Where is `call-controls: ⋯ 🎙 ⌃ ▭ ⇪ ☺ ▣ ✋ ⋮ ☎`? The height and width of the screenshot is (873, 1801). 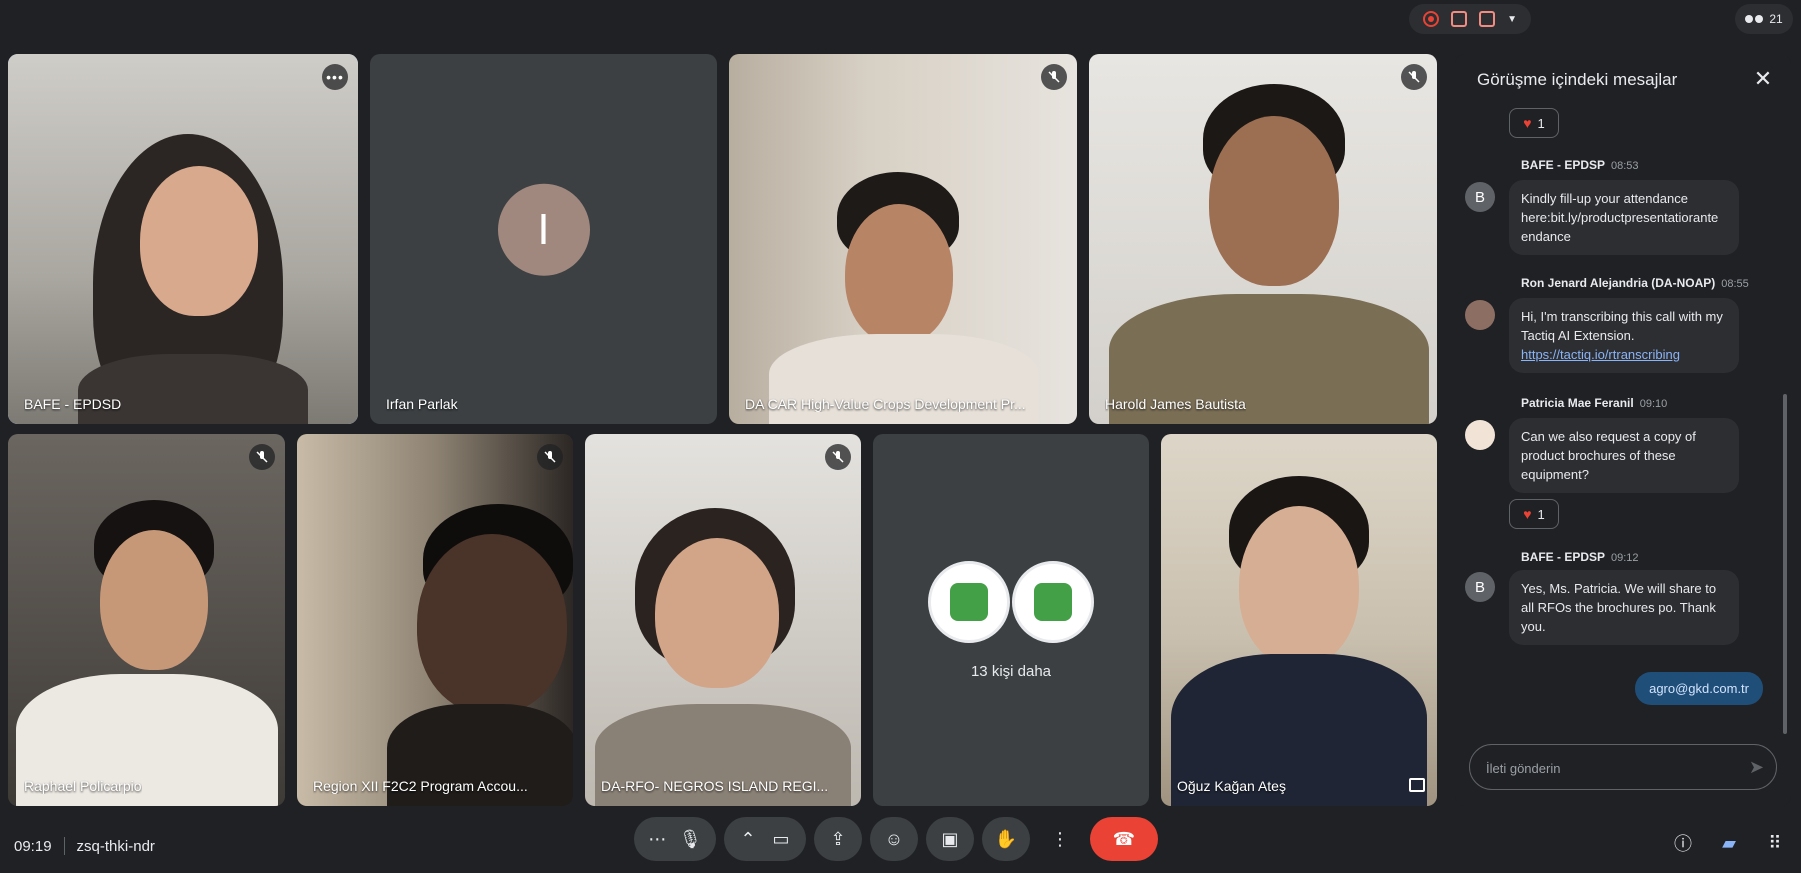 call-controls: ⋯ 🎙 ⌃ ▭ ⇪ ☺ ▣ ✋ ⋮ ☎ is located at coordinates (896, 839).